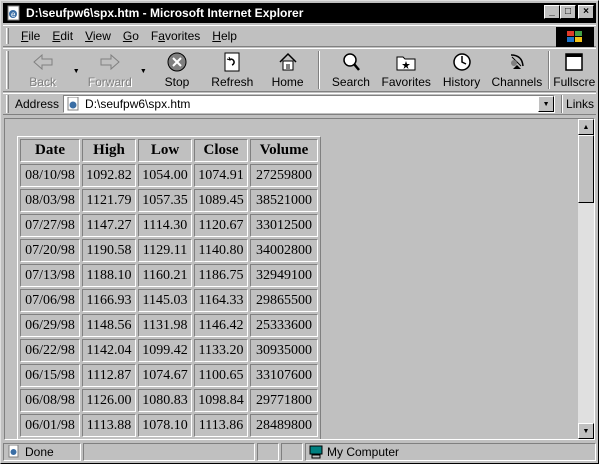  Describe the element at coordinates (575, 37) in the screenshot. I see `windows-logo-icon` at that location.